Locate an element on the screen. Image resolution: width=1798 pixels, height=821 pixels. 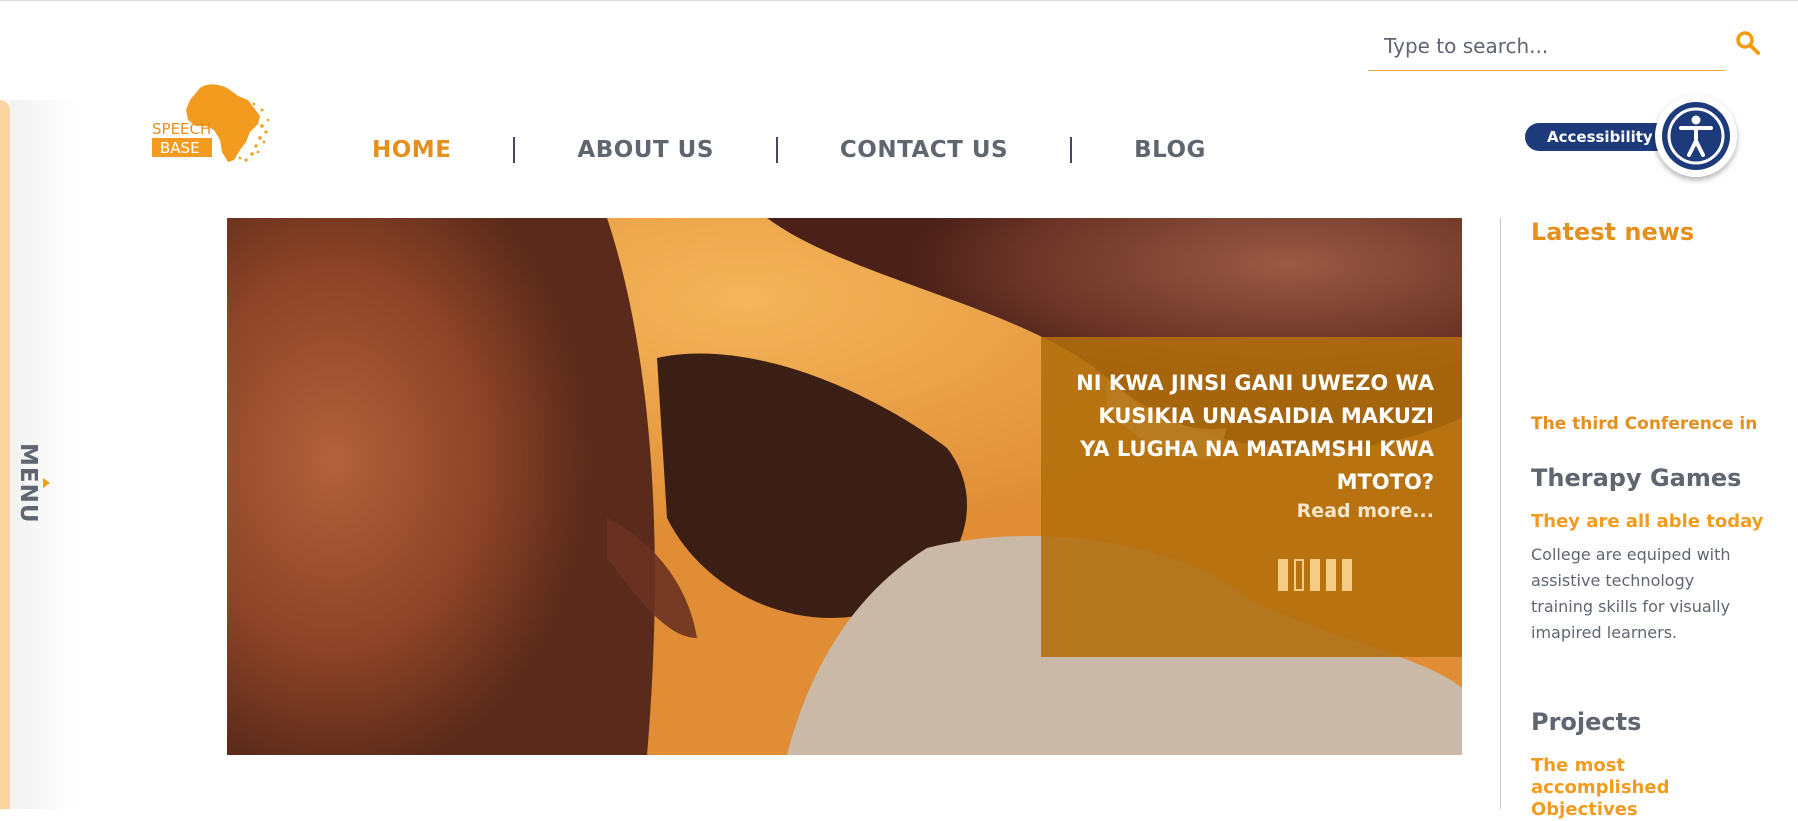
side-menu-label: MENU is located at coordinates (28, 483).